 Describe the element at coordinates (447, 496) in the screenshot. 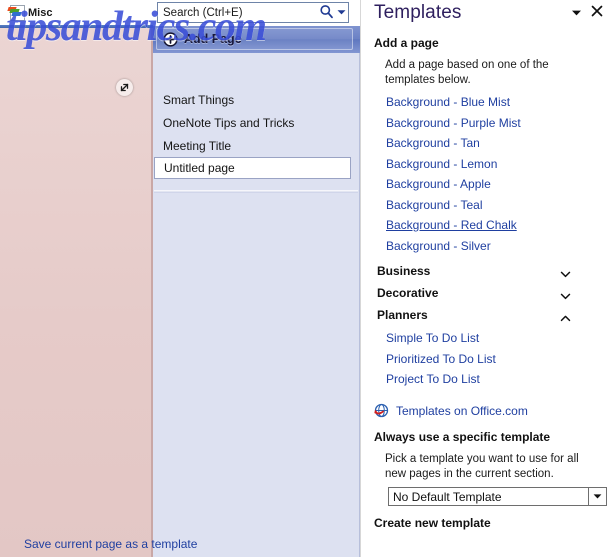

I see `default-template-value: No Default Template` at that location.